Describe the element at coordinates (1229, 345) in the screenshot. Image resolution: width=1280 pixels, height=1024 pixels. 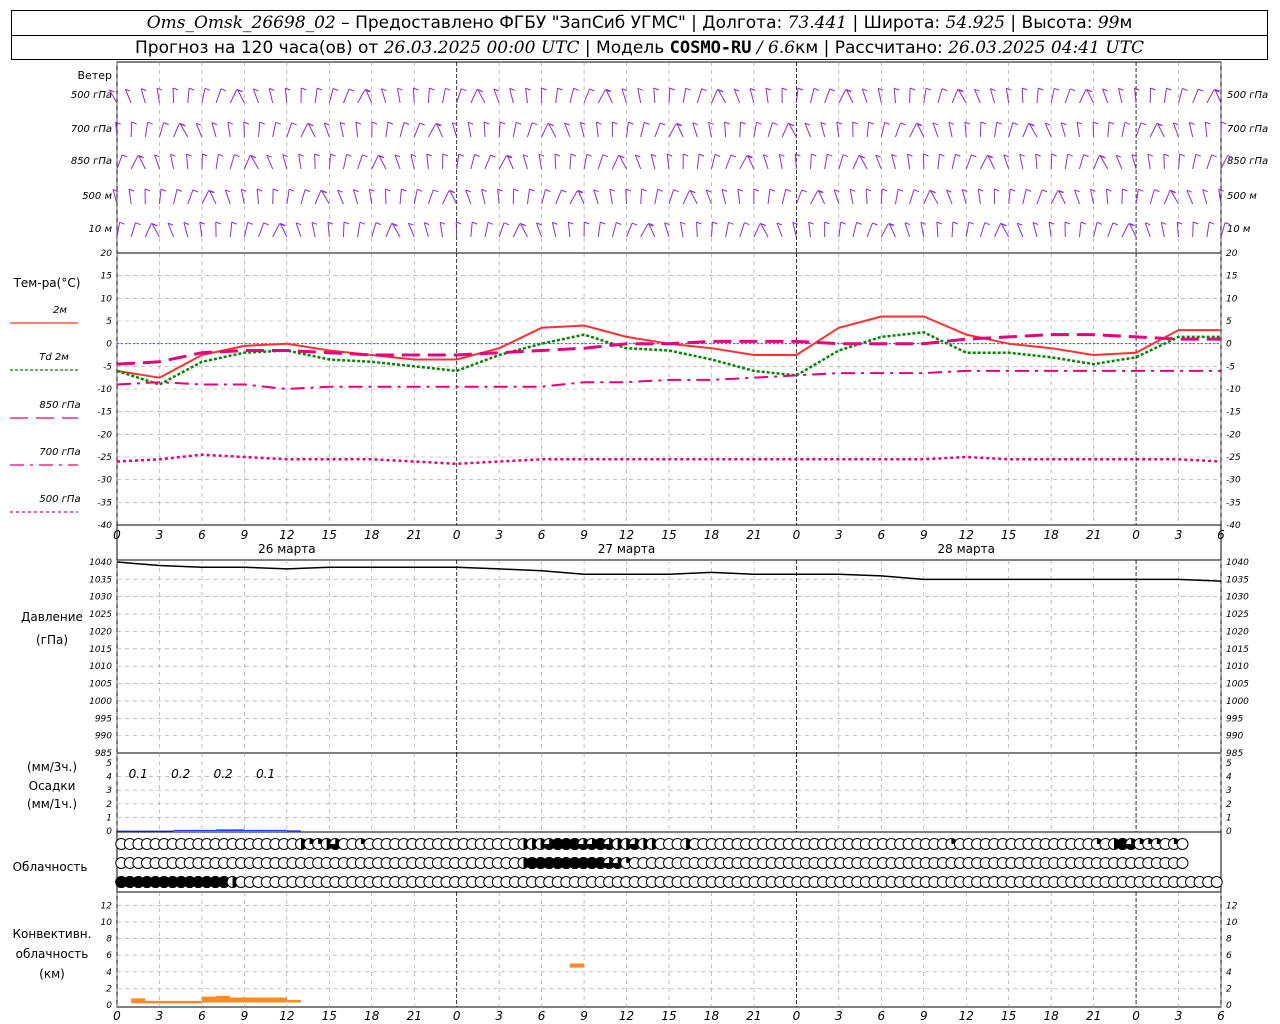
I see `temp-axis-tick: 0` at that location.